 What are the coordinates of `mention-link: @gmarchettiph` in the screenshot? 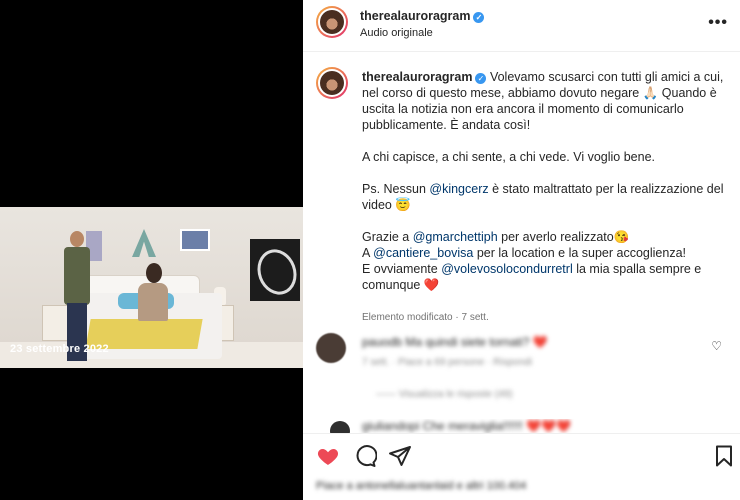 It's located at (455, 237).